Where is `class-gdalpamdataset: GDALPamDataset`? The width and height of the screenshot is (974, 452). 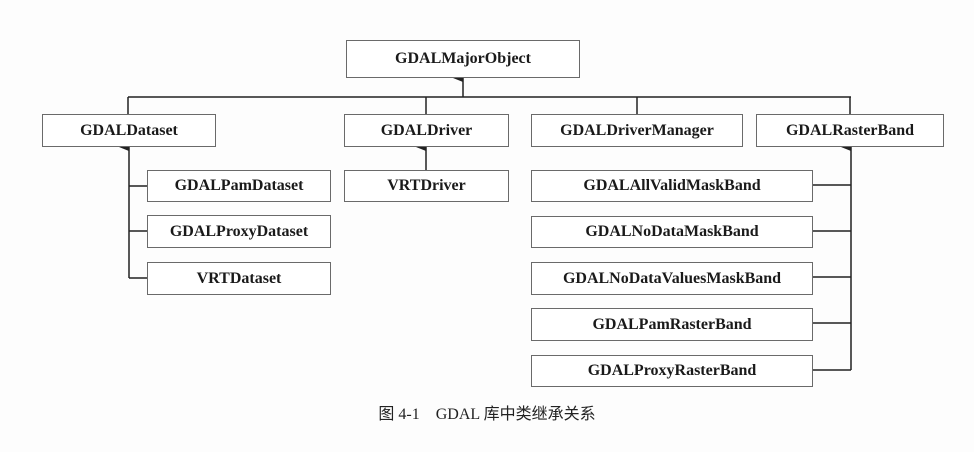
class-gdalpamdataset: GDALPamDataset is located at coordinates (239, 186).